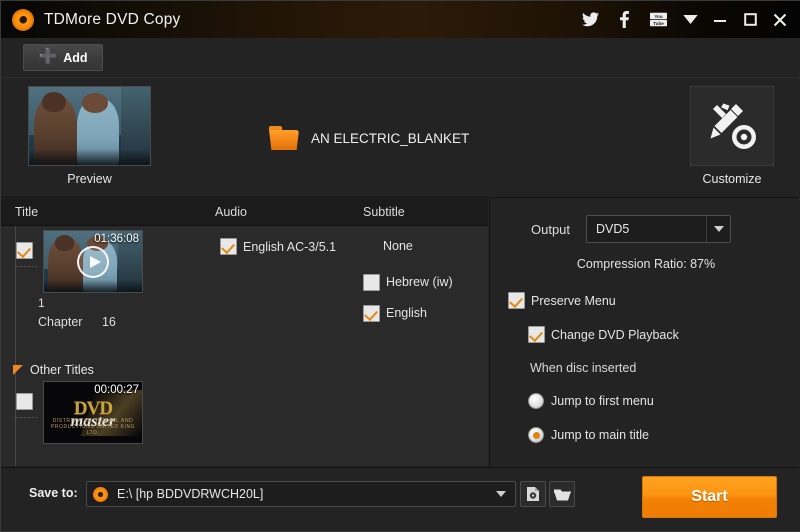 The width and height of the screenshot is (800, 532). Describe the element at coordinates (89, 126) in the screenshot. I see `preview-thumbnail` at that location.